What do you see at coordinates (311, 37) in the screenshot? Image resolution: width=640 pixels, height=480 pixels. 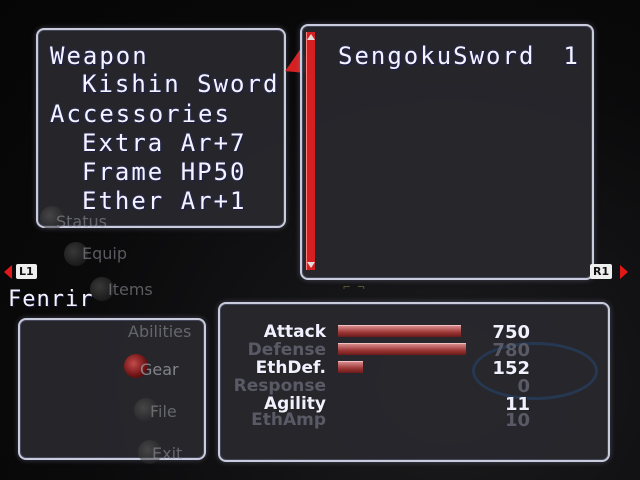 I see `scroll-up-icon` at bounding box center [311, 37].